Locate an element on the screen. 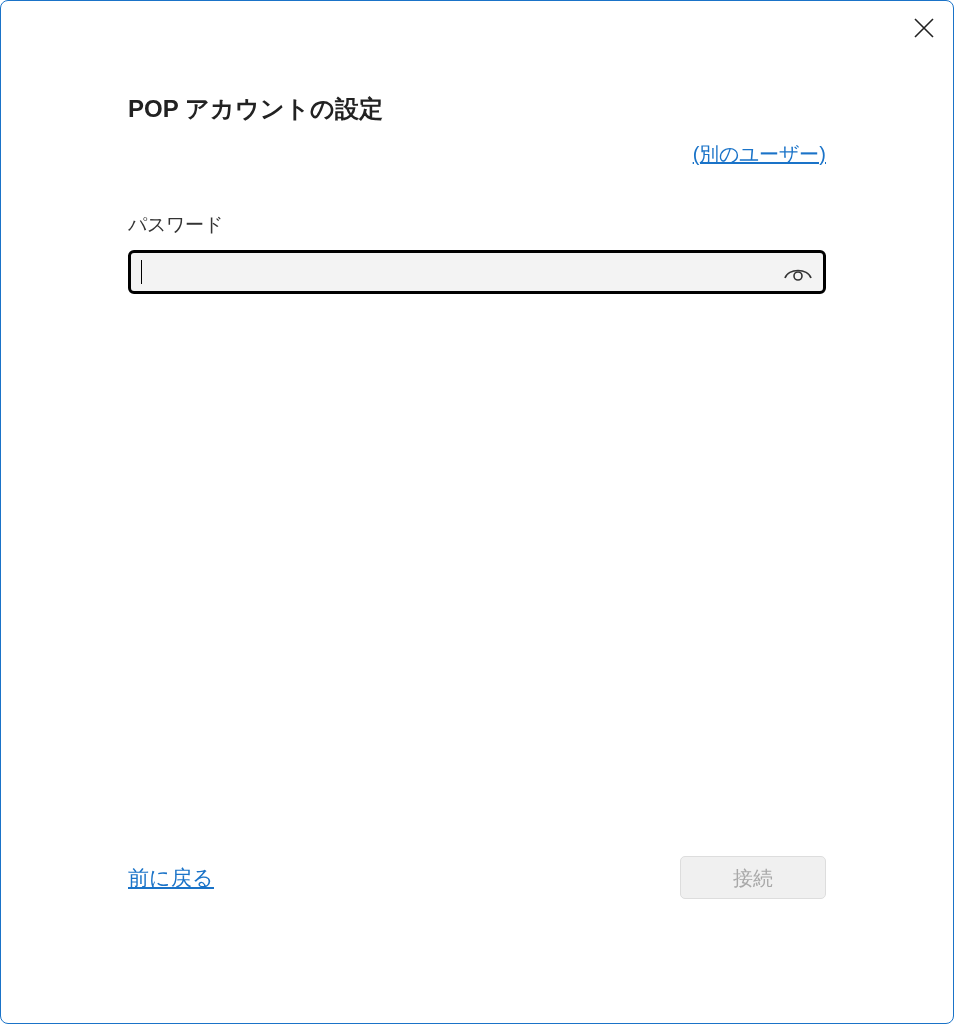 The image size is (954, 1024). password-label: パスワード is located at coordinates (175, 225).